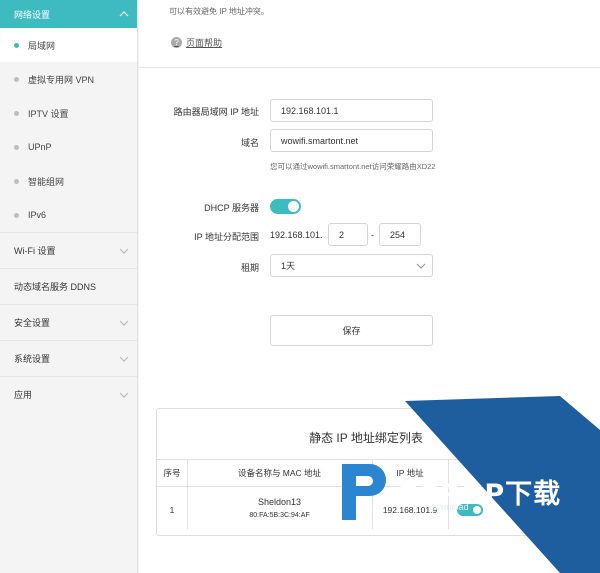  Describe the element at coordinates (320, 140) in the screenshot. I see `domain-value: wowifi.smartont.net` at that location.